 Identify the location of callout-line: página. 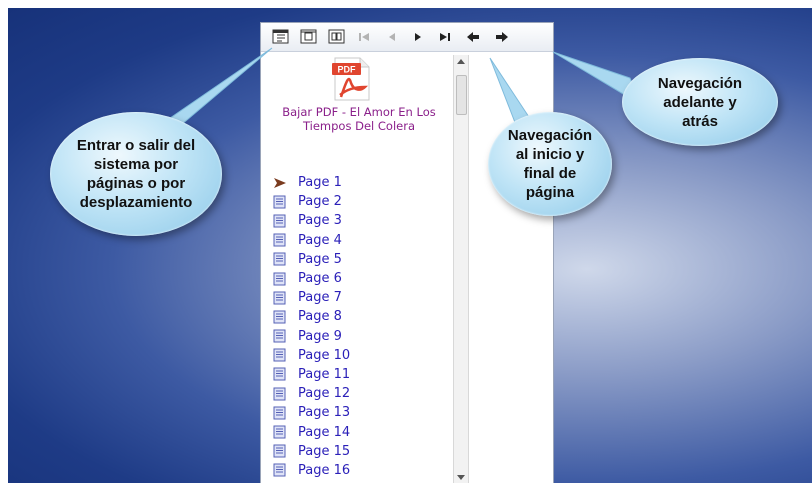
(550, 192).